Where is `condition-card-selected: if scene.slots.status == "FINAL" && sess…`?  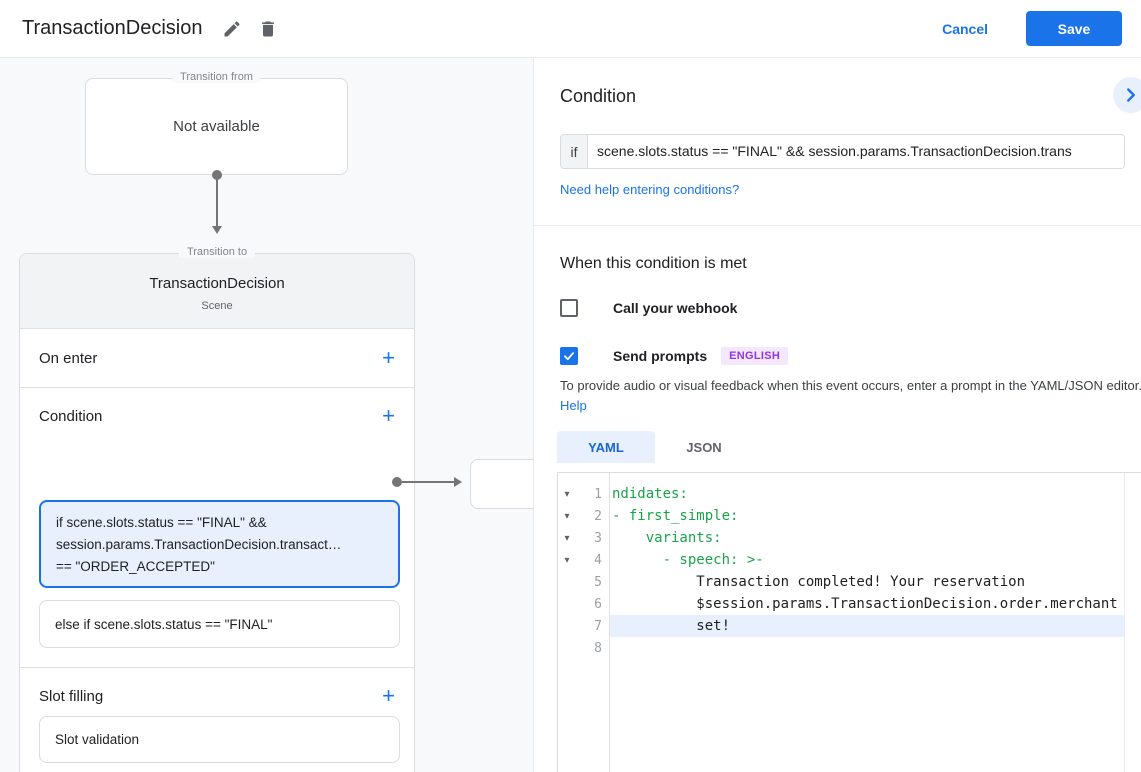
condition-card-selected: if scene.slots.status == "FINAL" && sess… is located at coordinates (219, 544).